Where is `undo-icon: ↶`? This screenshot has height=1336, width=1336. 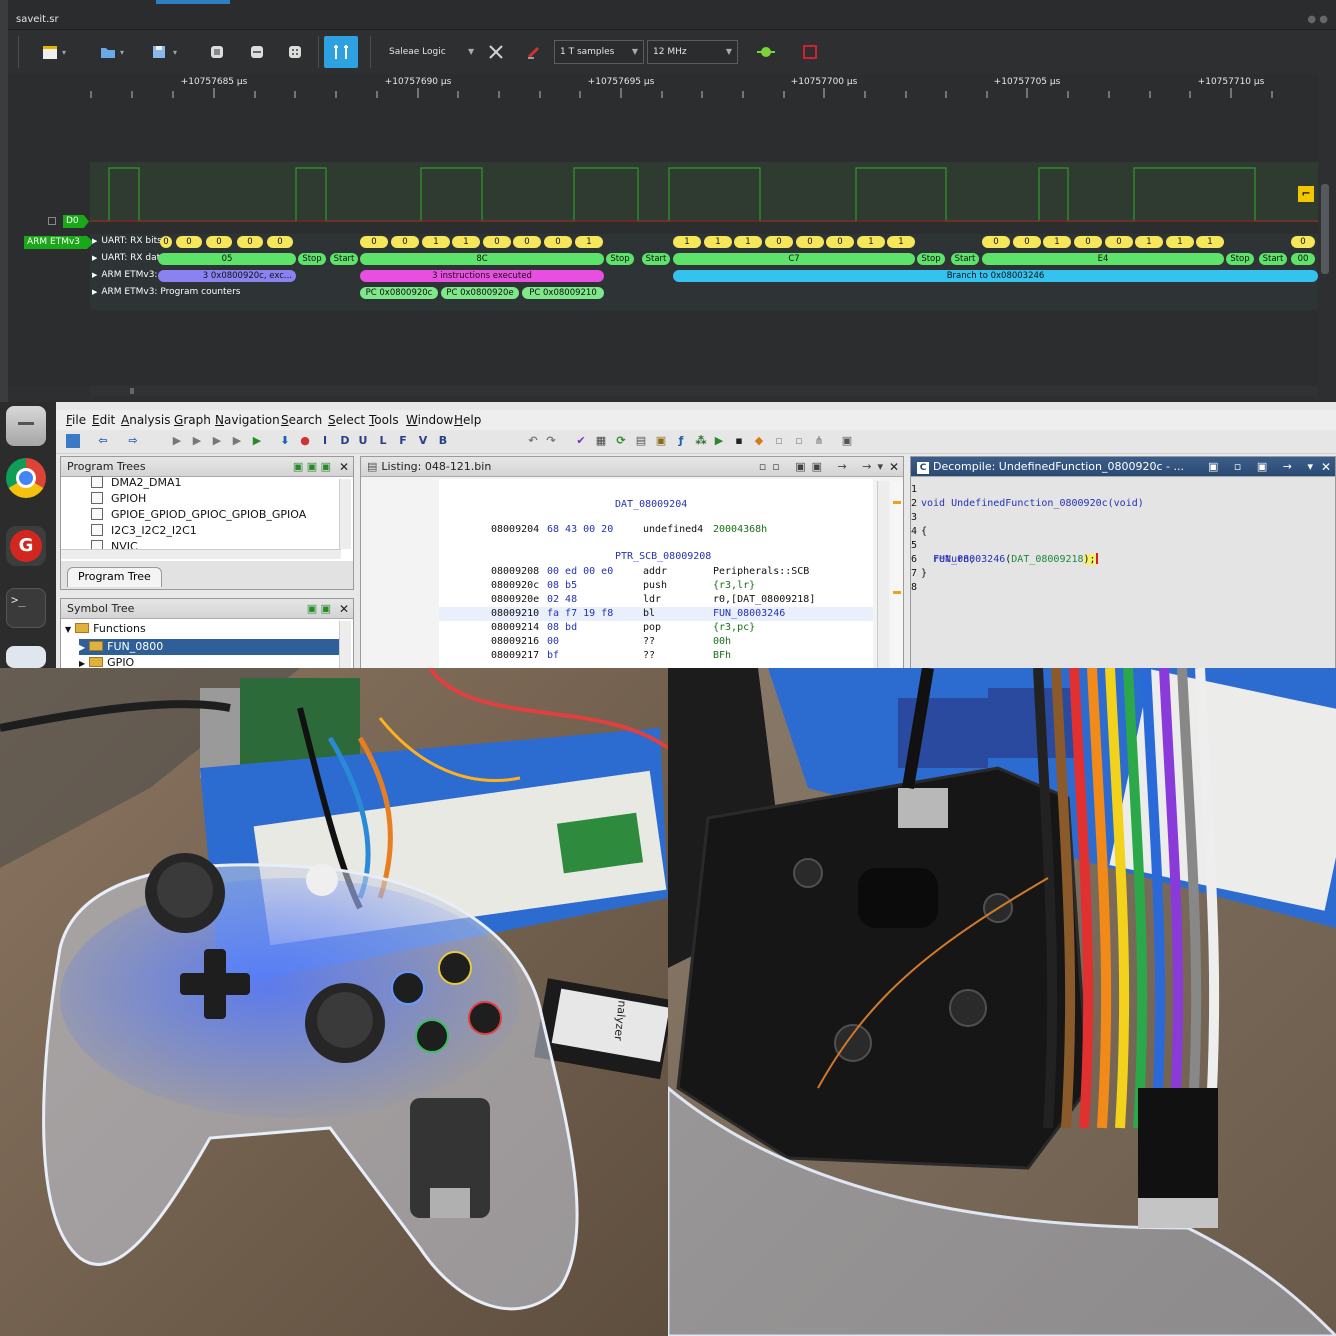 undo-icon: ↶ is located at coordinates (533, 441).